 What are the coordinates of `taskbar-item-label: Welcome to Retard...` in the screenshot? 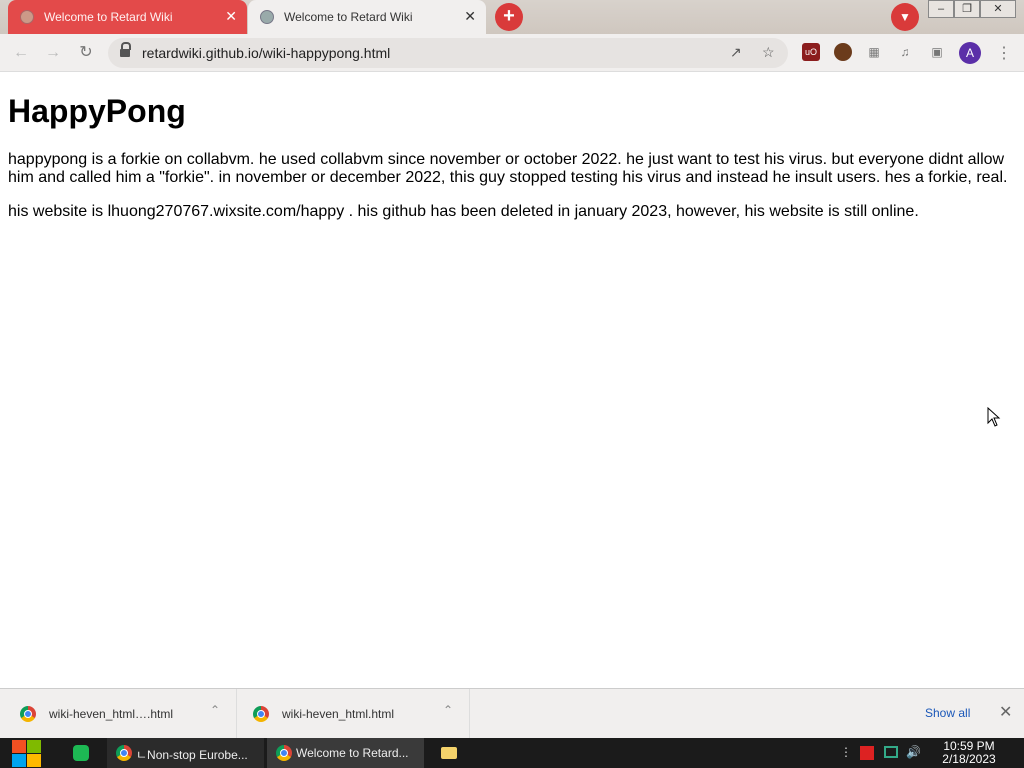 It's located at (352, 753).